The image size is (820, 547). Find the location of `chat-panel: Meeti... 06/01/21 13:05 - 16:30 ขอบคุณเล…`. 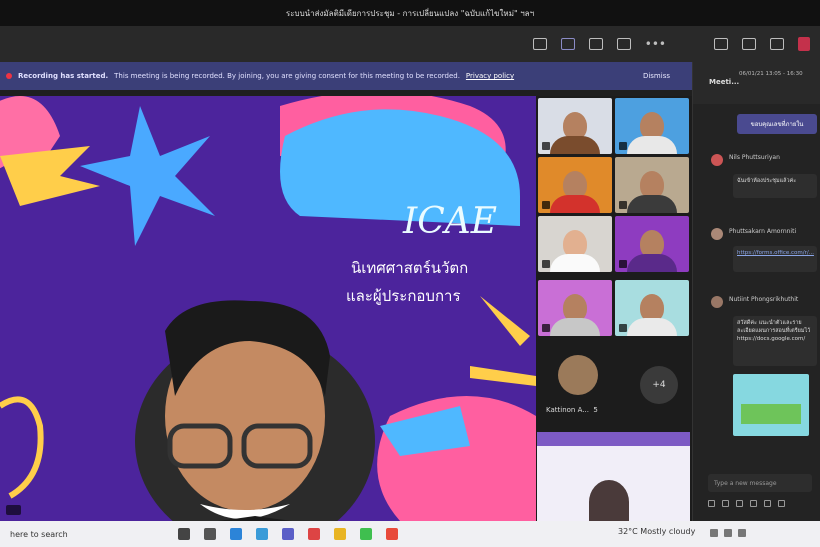

chat-panel: Meeti... 06/01/21 13:05 - 16:30 ขอบคุณเล… is located at coordinates (756, 291).